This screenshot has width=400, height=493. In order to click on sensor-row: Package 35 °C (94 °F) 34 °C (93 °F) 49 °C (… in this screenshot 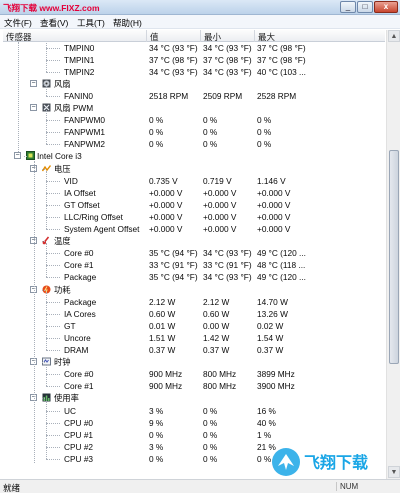, I will do `click(194, 277)`.